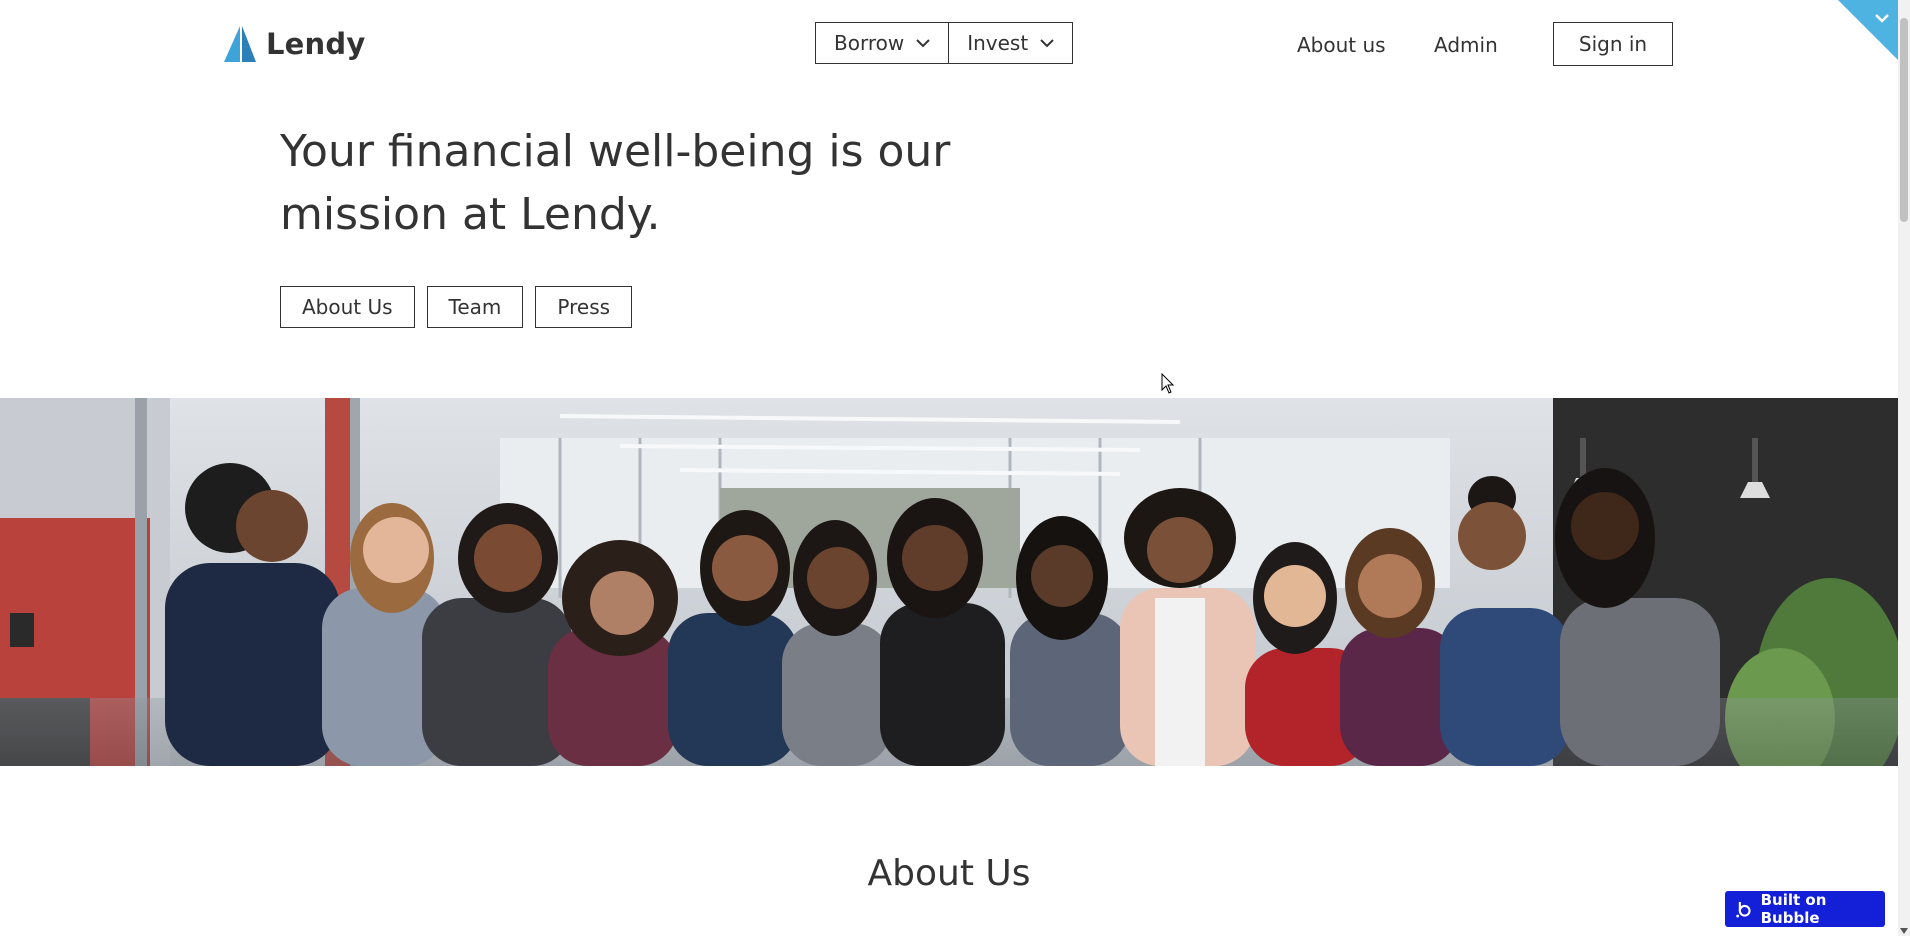 The height and width of the screenshot is (936, 1910). Describe the element at coordinates (584, 307) in the screenshot. I see `tab-press: Press` at that location.